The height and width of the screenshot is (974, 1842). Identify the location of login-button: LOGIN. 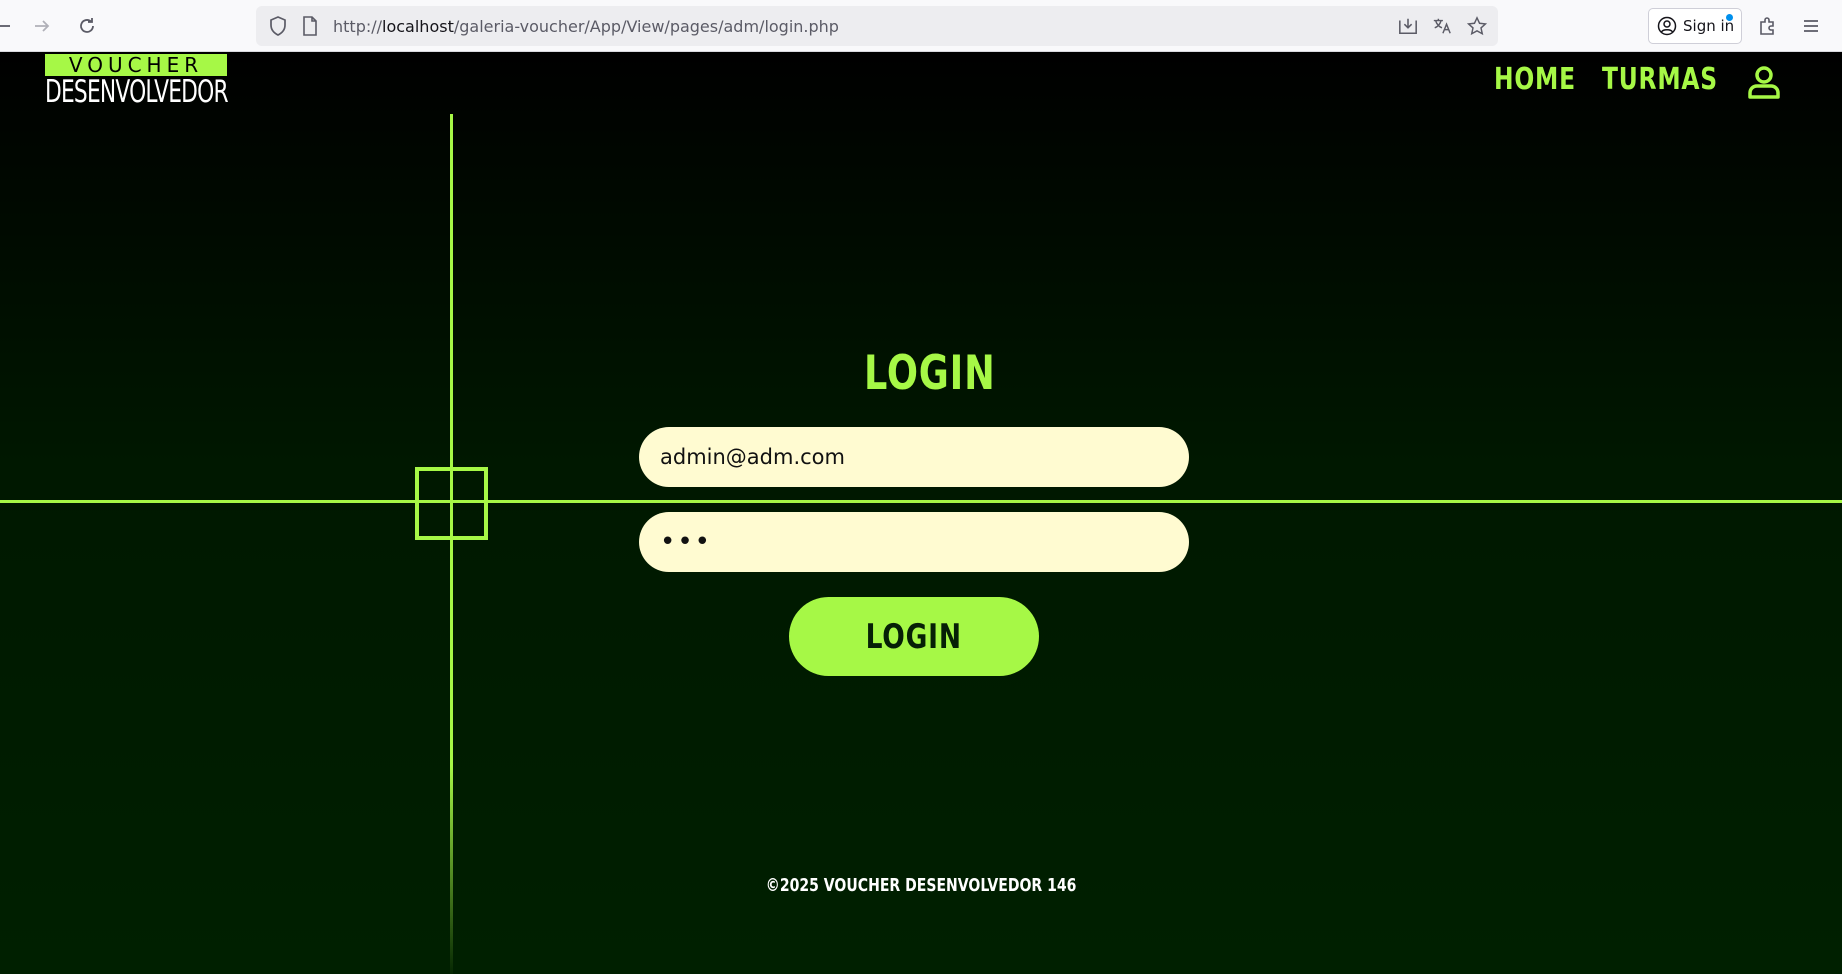
(914, 636).